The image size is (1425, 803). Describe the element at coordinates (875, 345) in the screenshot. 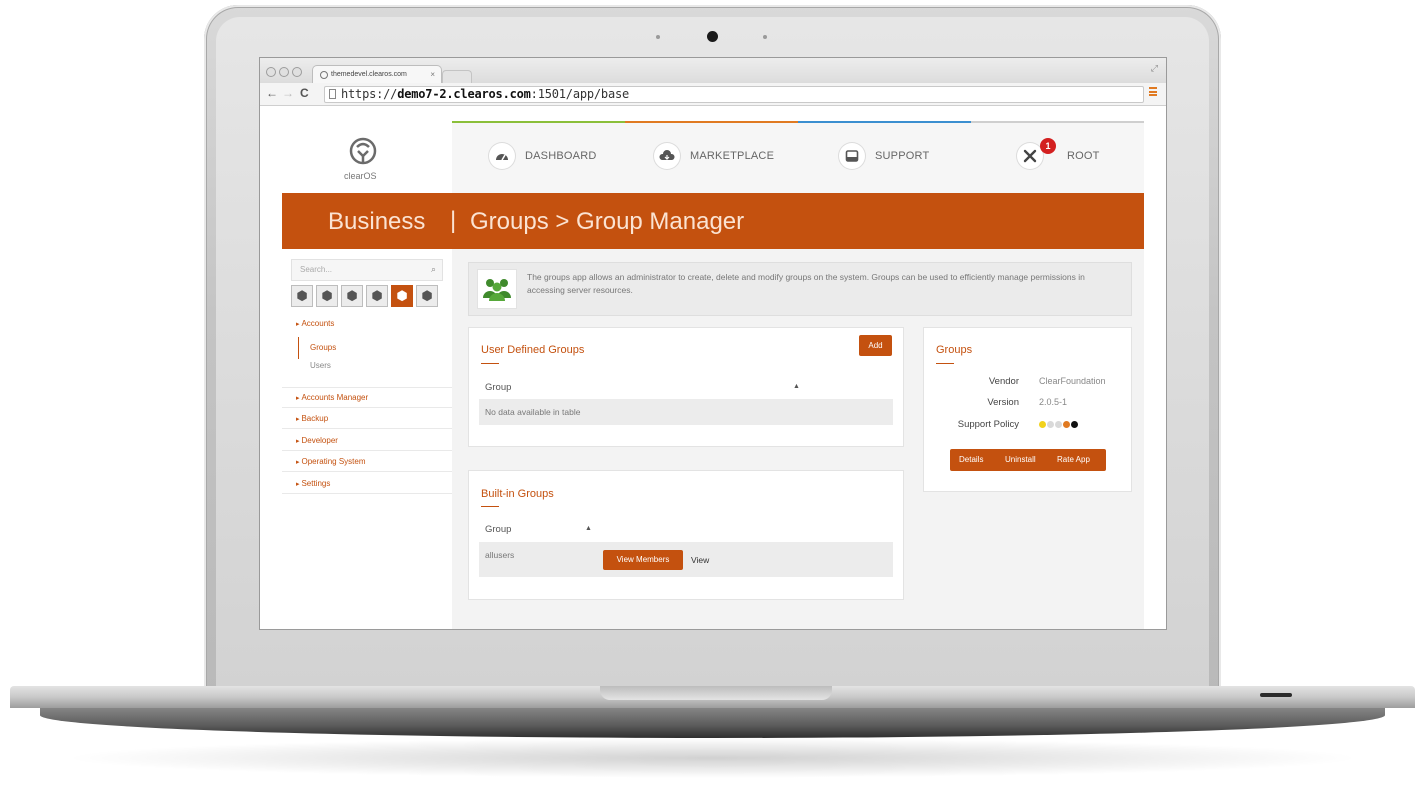

I see `add-group-button: Add` at that location.